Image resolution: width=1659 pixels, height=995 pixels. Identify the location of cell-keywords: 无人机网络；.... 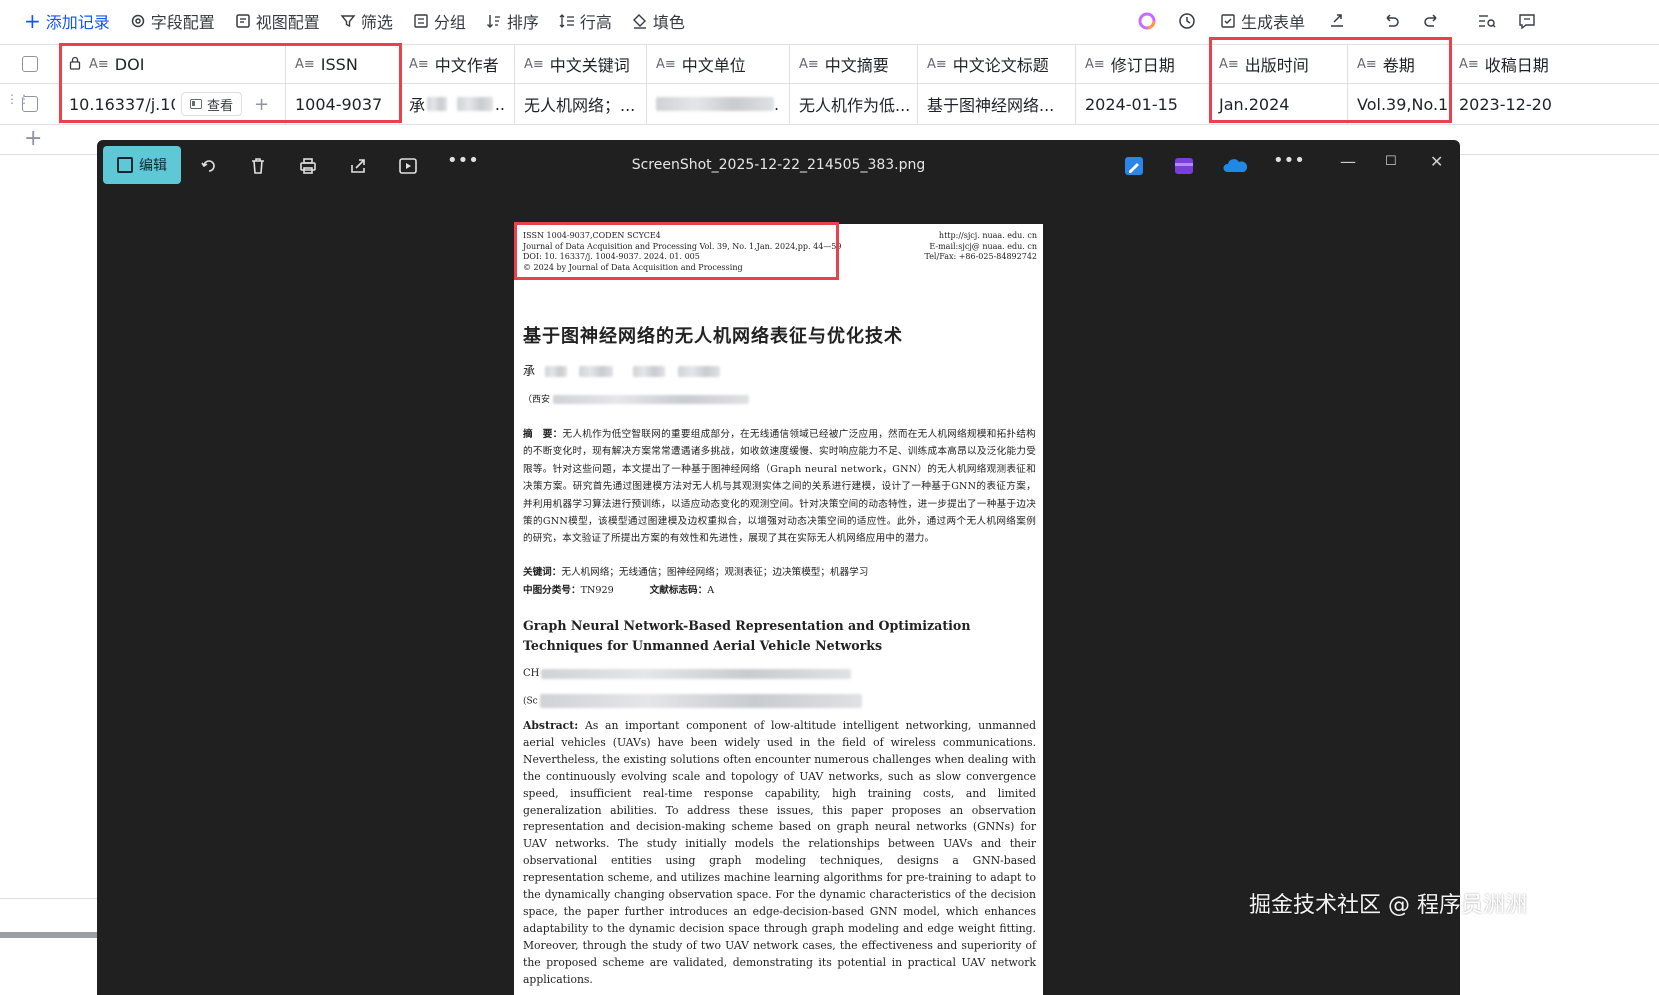
(581, 104).